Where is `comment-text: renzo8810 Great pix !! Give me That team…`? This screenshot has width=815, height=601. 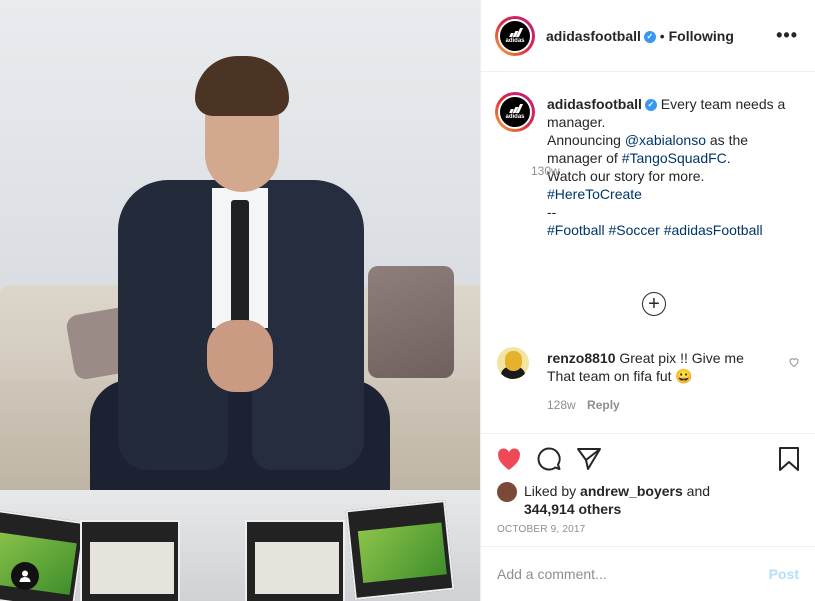 comment-text: renzo8810 Great pix !! Give me That team… is located at coordinates (662, 367).